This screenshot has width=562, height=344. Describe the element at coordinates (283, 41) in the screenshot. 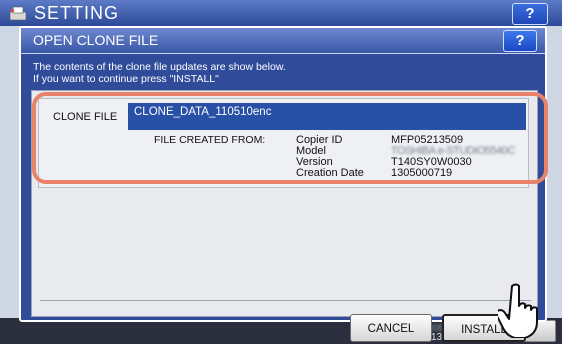

I see `dialog-titlebar: OPEN CLONE FILE ?` at that location.